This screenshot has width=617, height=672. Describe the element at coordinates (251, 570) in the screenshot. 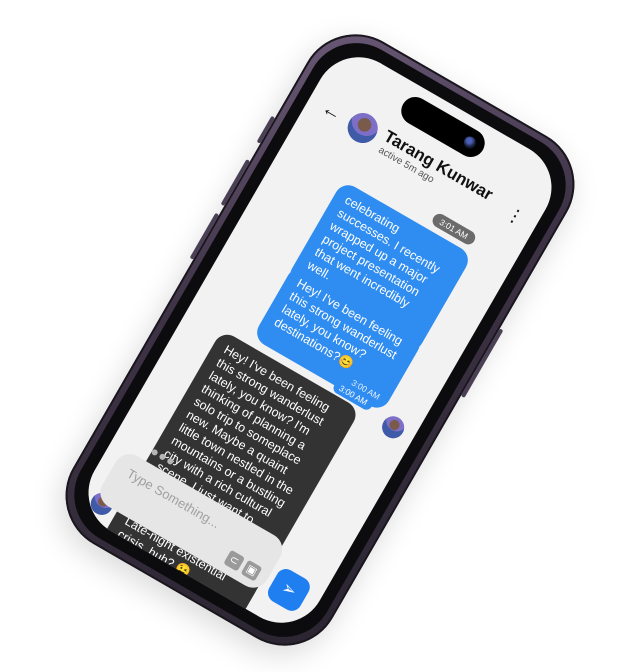

I see `image-icon: ▣` at that location.